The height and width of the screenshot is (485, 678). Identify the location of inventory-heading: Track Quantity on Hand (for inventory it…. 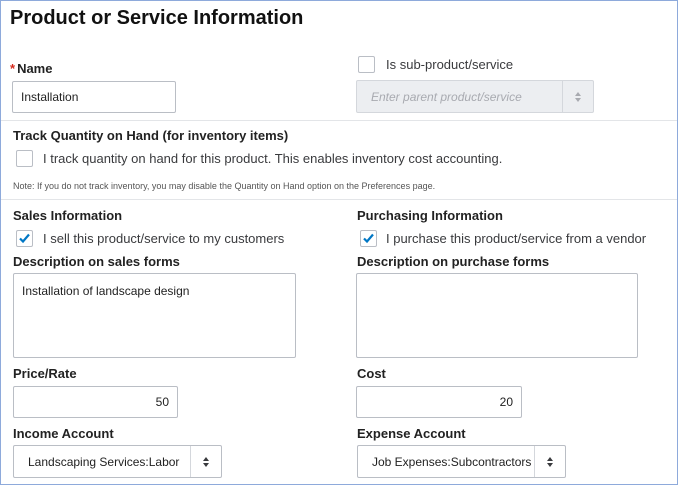
(151, 135).